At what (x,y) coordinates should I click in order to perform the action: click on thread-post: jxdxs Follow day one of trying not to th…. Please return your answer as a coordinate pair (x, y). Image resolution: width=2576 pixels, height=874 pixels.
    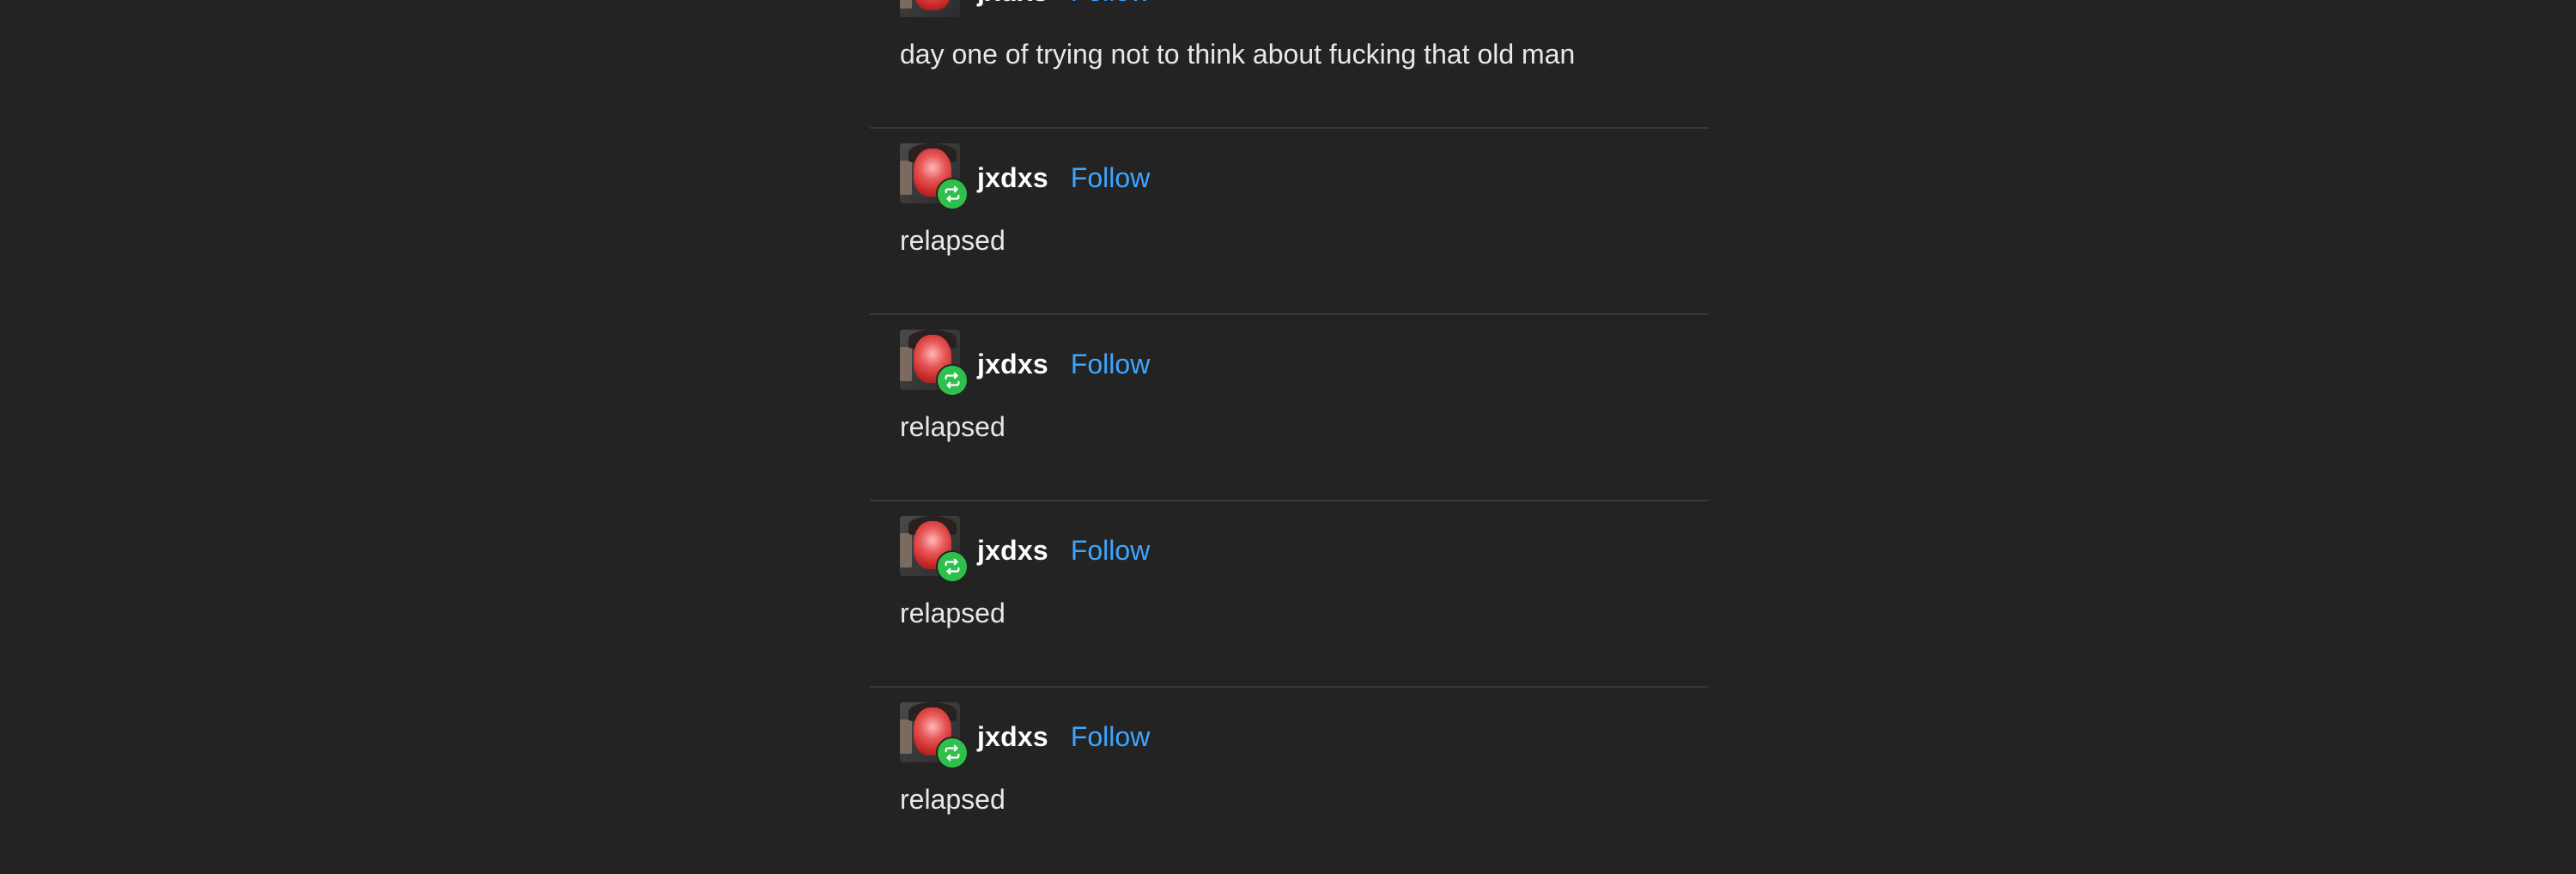
    Looking at the image, I should click on (1290, 64).